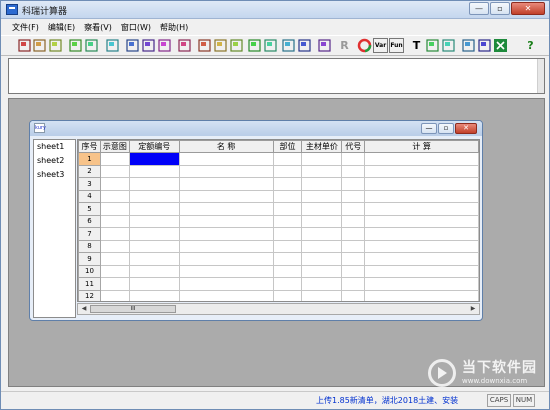 The width and height of the screenshot is (550, 410). Describe the element at coordinates (132, 45) in the screenshot. I see `insert-row-icon` at that location.